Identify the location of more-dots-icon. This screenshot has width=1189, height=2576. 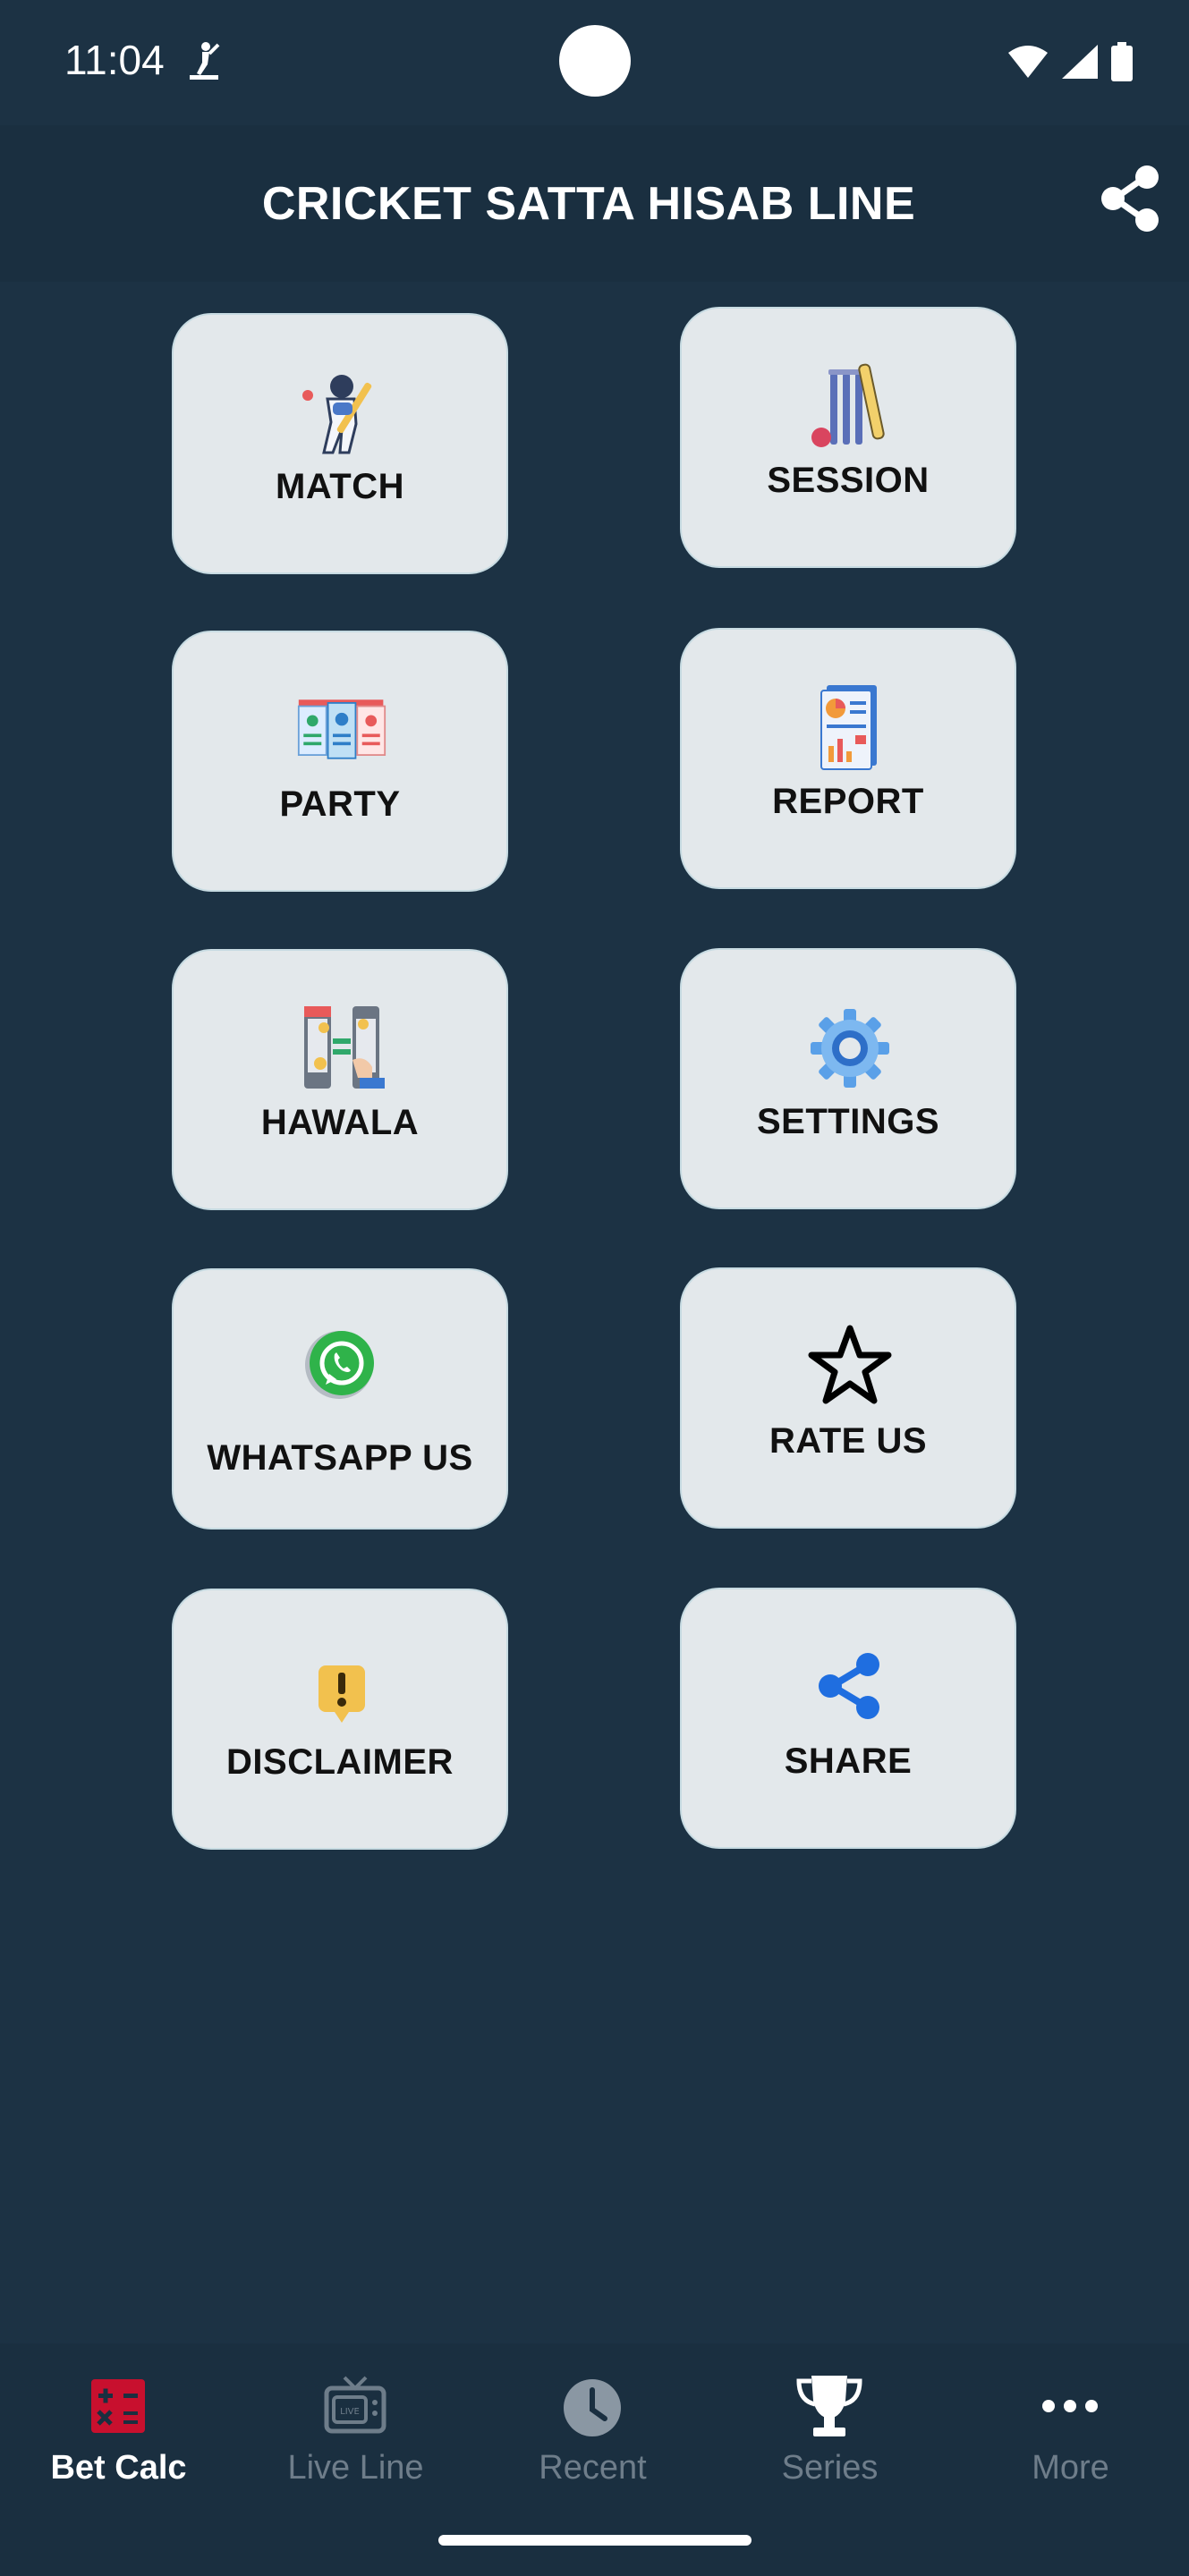
(1070, 2406).